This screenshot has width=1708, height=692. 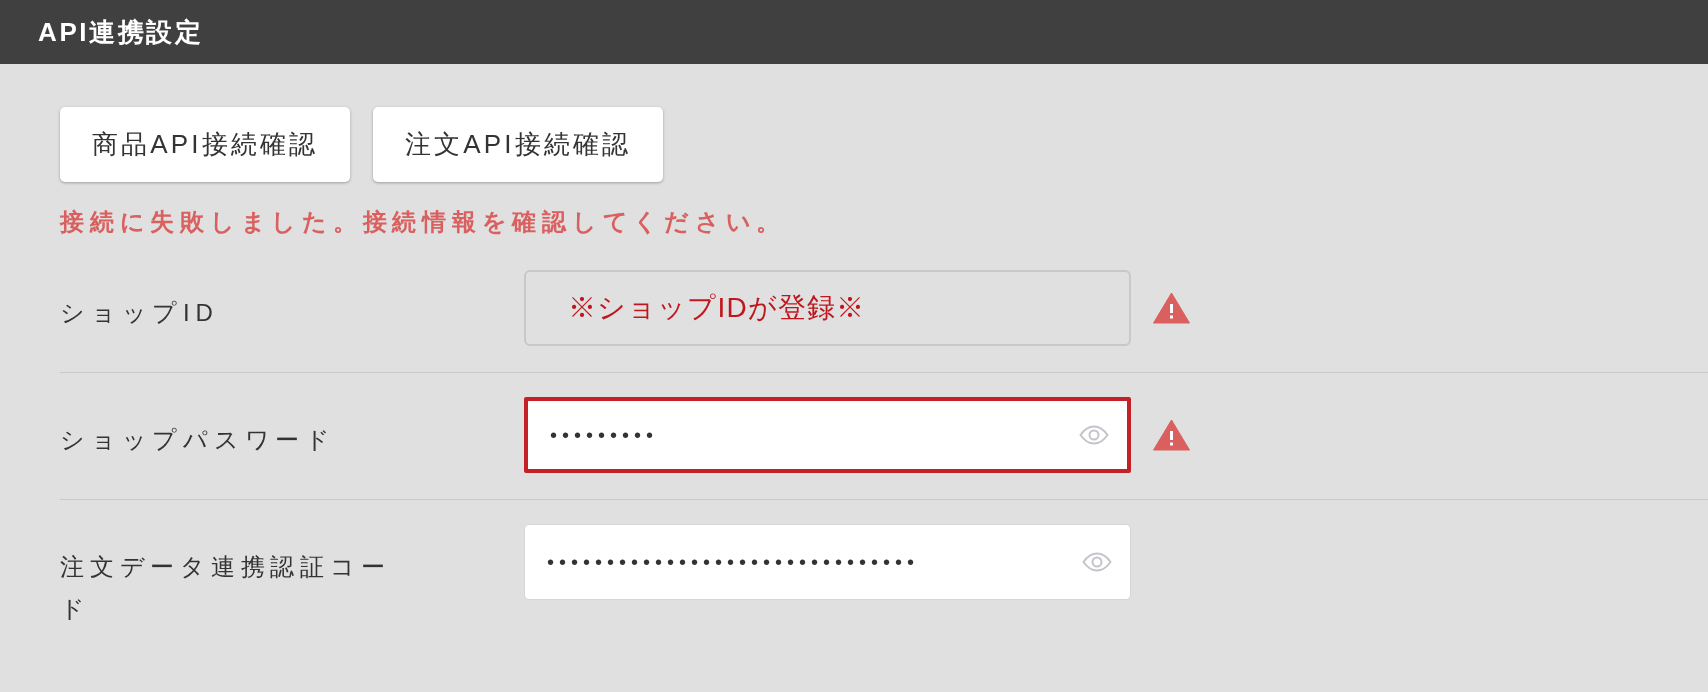 I want to click on api-check-button: 商品API接続確認, so click(x=205, y=144).